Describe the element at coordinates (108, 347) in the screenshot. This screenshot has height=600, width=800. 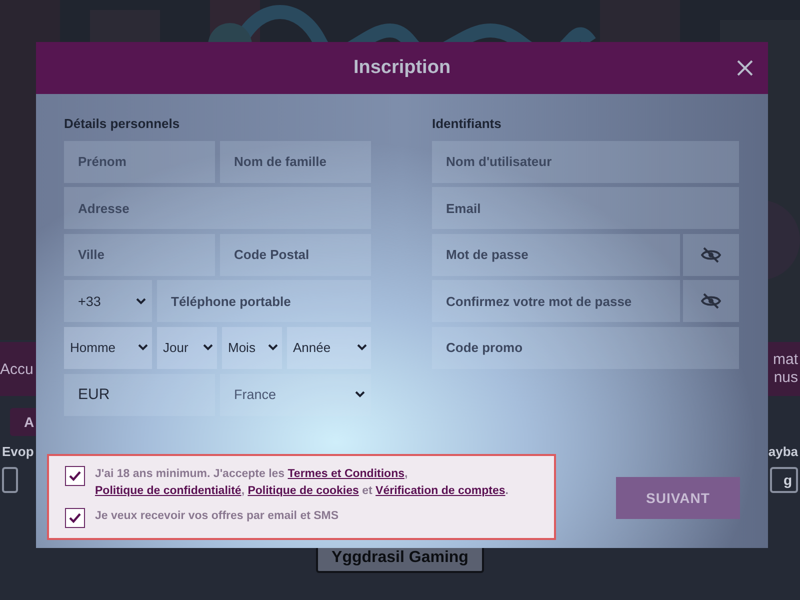
I see `select-field: Homme` at that location.